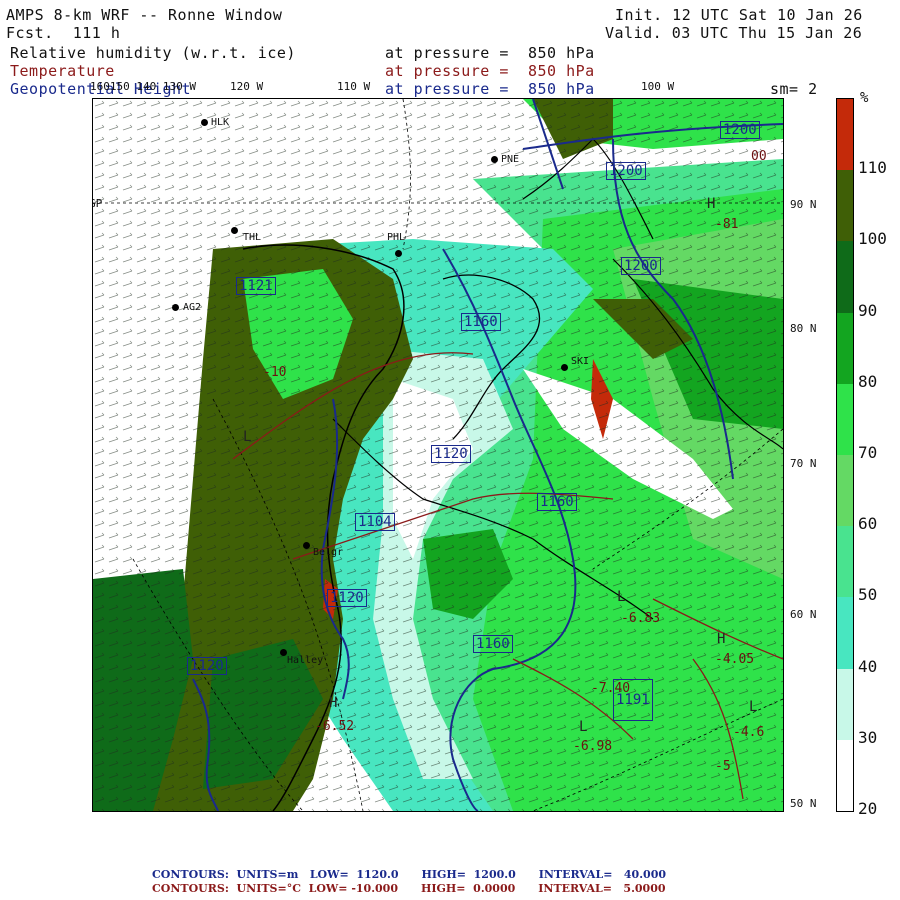 The height and width of the screenshot is (900, 900). Describe the element at coordinates (872, 239) in the screenshot. I see `legend-tick-label: 100` at that location.